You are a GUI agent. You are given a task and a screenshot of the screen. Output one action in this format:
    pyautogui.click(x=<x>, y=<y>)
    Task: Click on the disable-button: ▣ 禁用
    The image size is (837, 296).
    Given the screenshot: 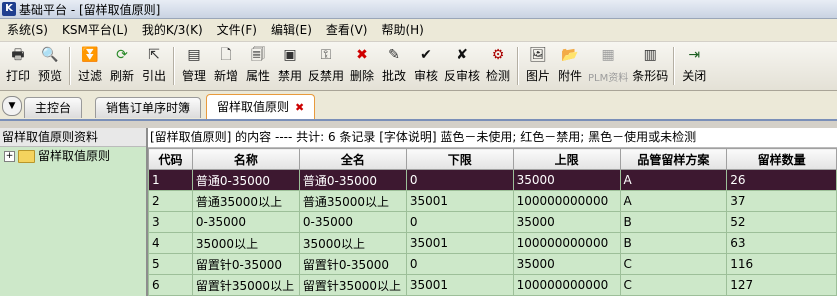 What is the action you would take?
    pyautogui.click(x=290, y=65)
    